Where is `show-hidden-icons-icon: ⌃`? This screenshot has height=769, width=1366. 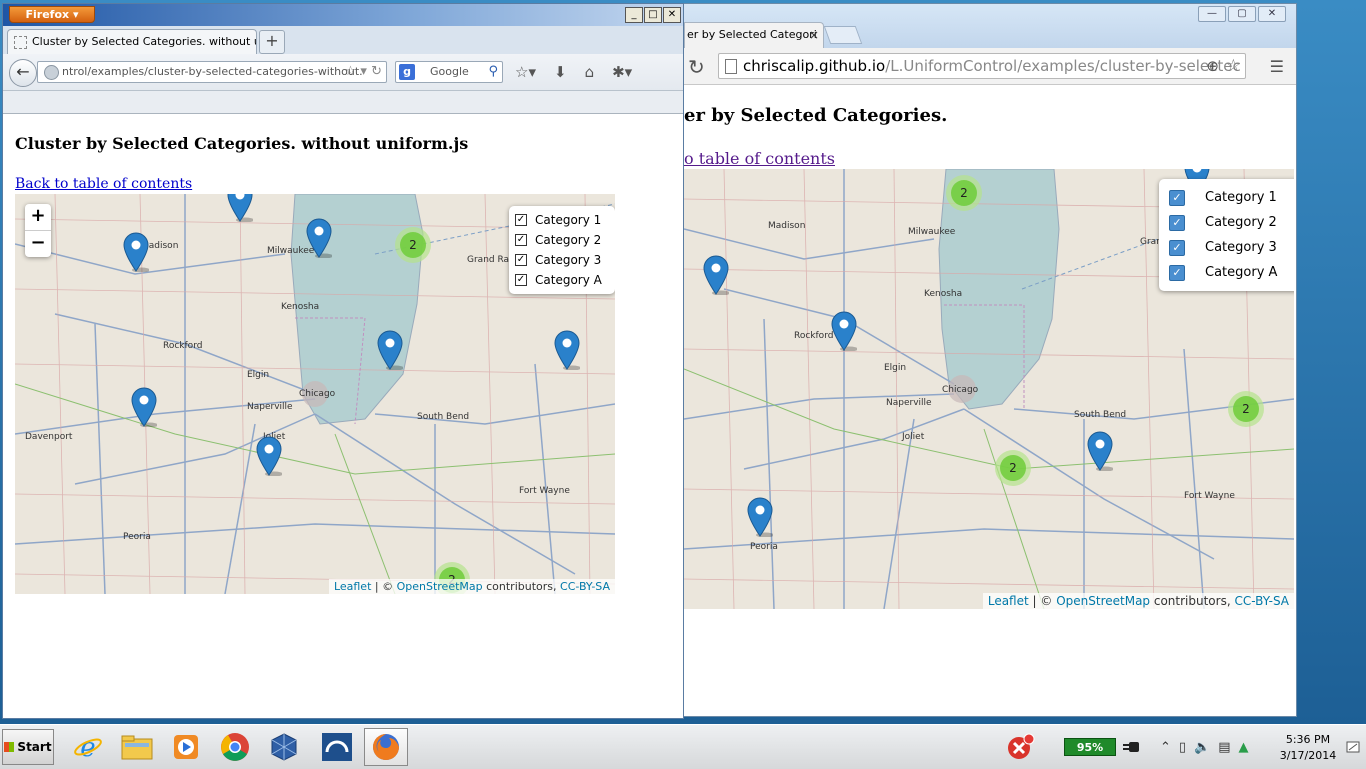 show-hidden-icons-icon: ⌃ is located at coordinates (1165, 747).